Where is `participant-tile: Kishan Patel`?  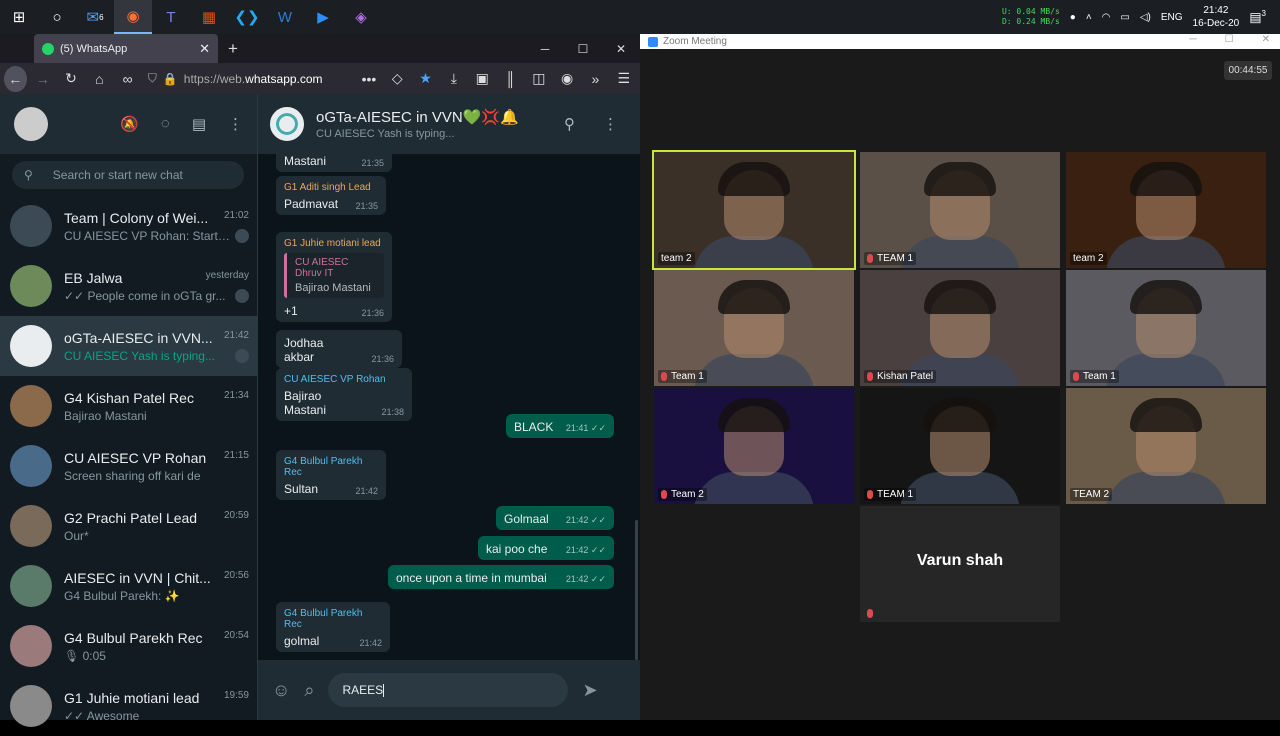
participant-tile: Kishan Patel is located at coordinates (960, 328).